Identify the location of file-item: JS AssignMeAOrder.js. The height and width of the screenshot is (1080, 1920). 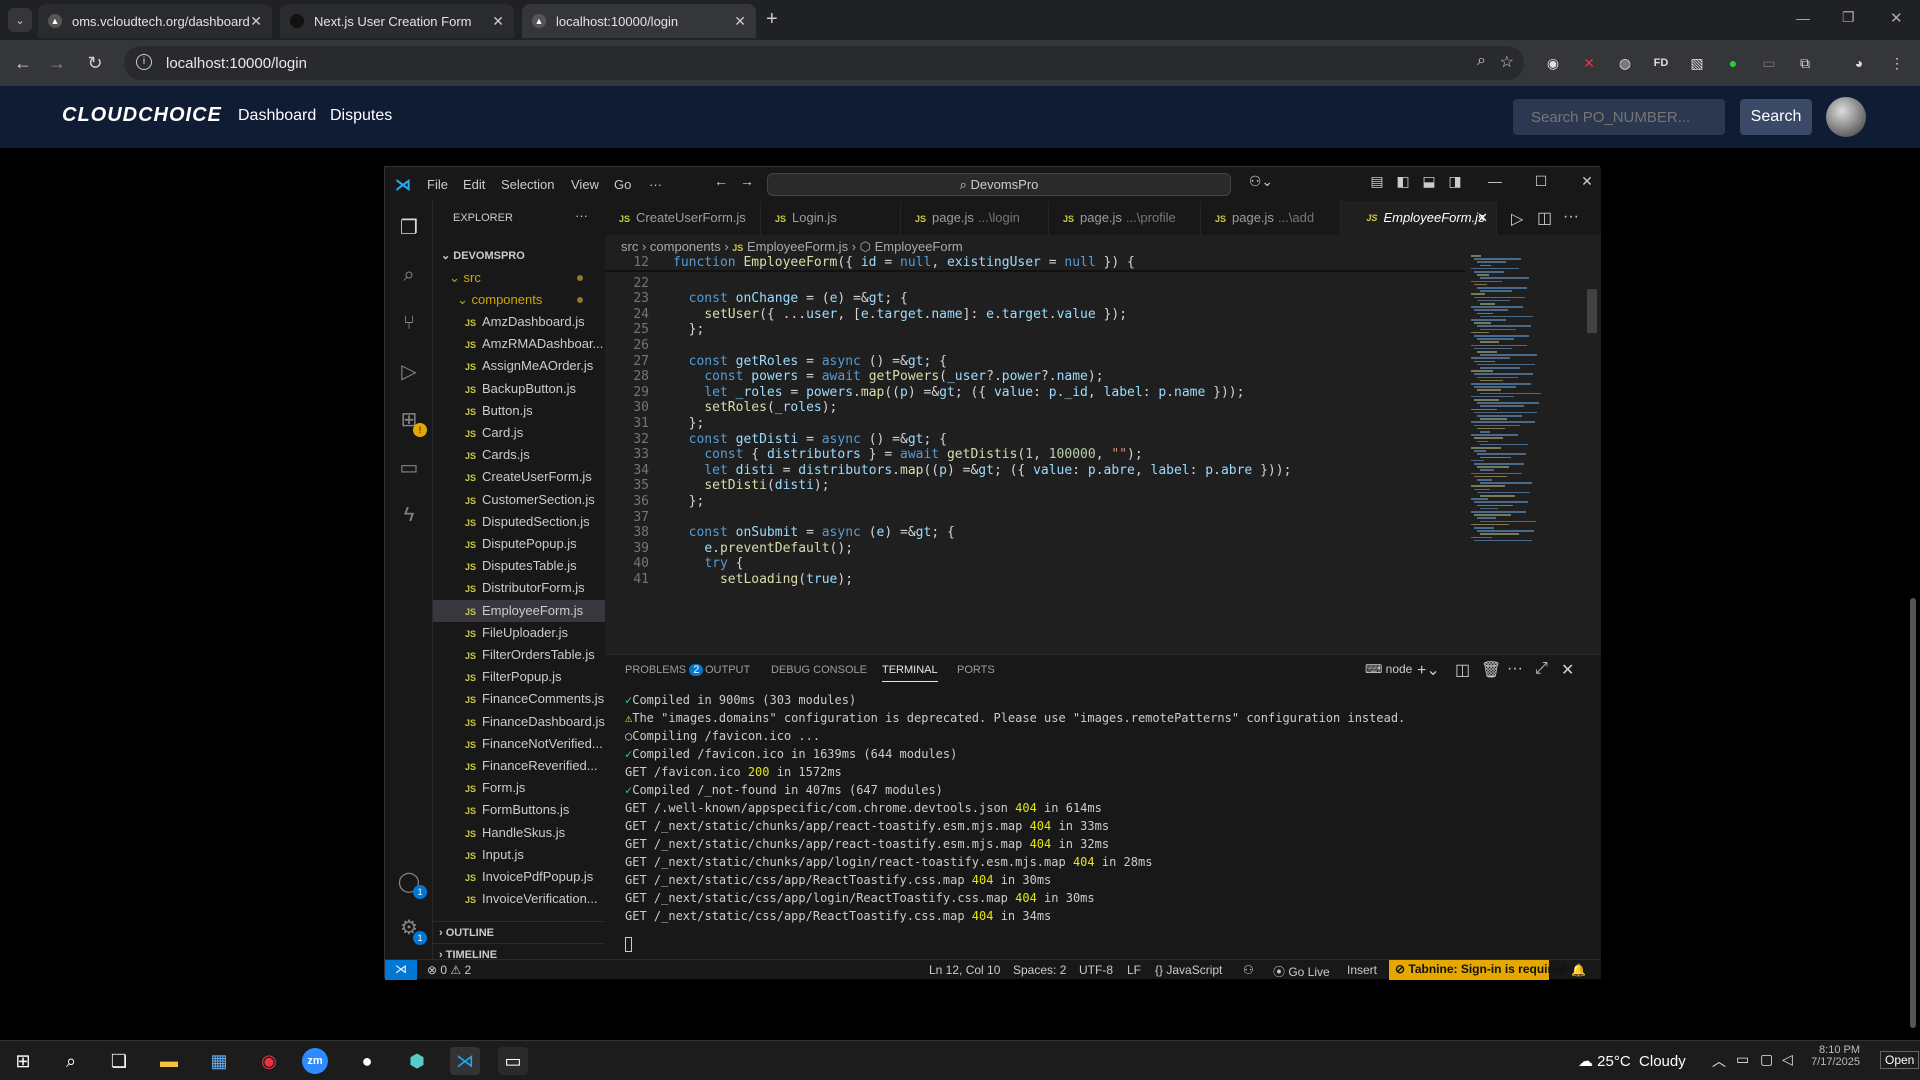
(519, 366).